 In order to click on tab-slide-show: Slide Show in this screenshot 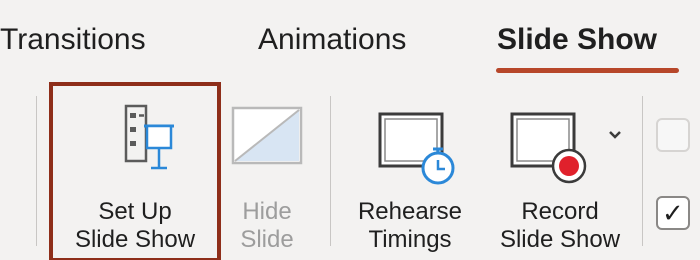, I will do `click(577, 40)`.